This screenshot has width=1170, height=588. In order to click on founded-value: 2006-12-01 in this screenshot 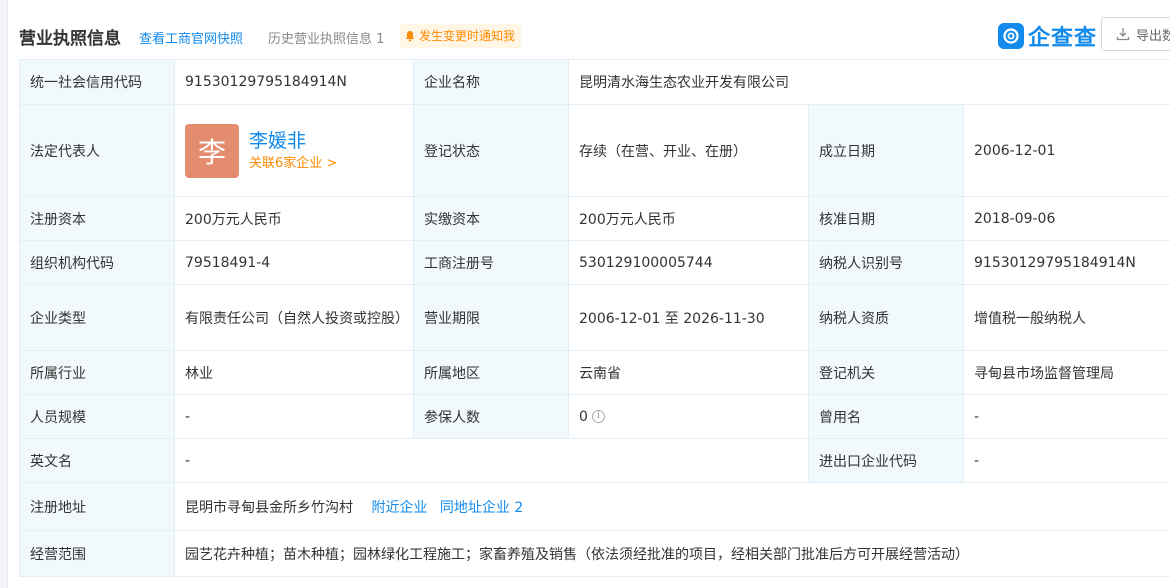, I will do `click(1066, 150)`.